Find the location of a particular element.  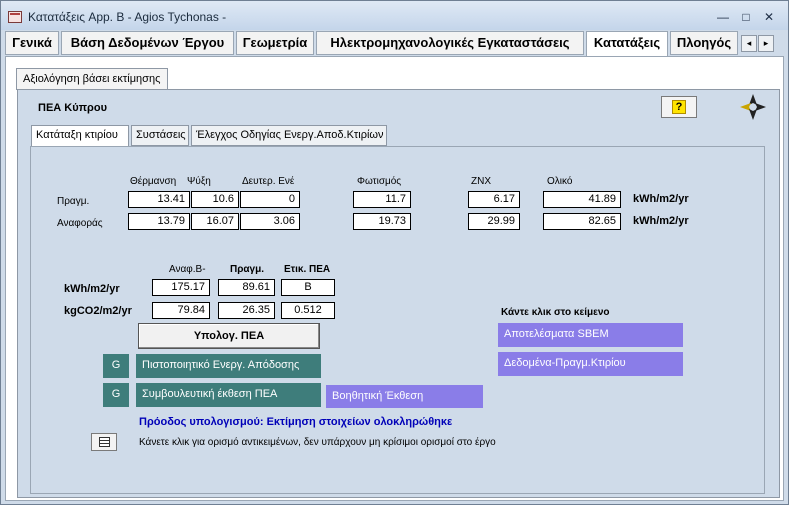

define-objects-button is located at coordinates (104, 442).